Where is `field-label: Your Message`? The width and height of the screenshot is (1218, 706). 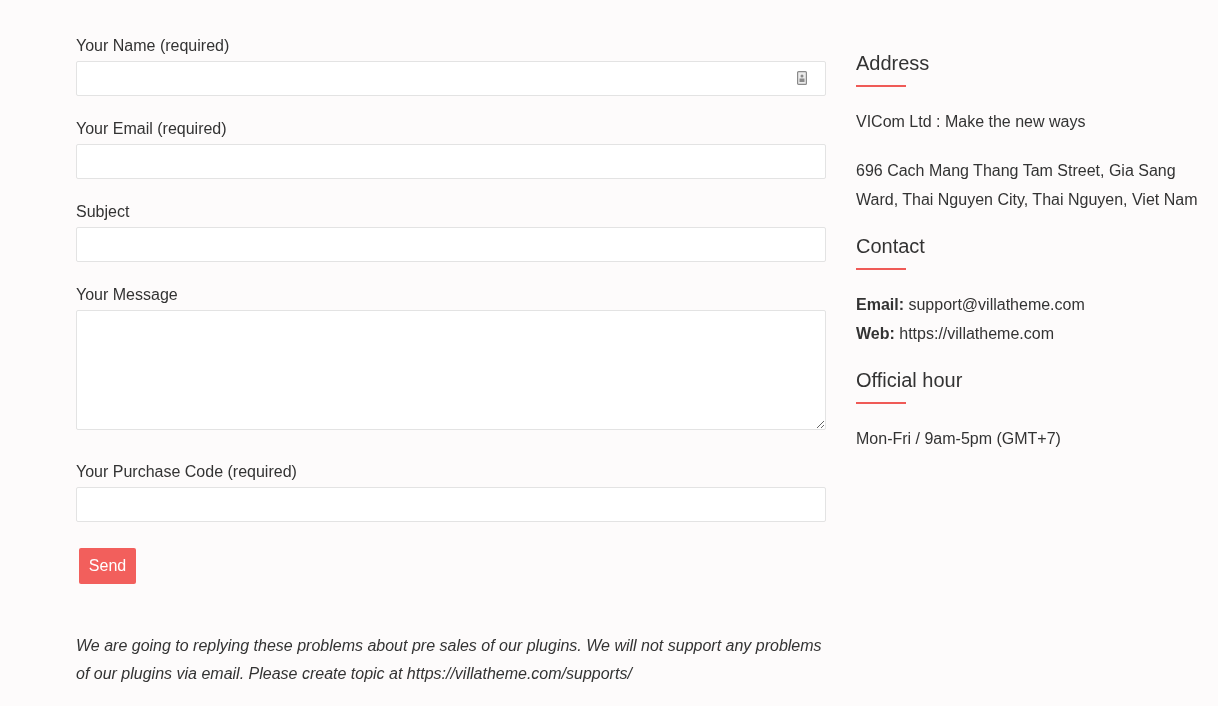
field-label: Your Message is located at coordinates (127, 295).